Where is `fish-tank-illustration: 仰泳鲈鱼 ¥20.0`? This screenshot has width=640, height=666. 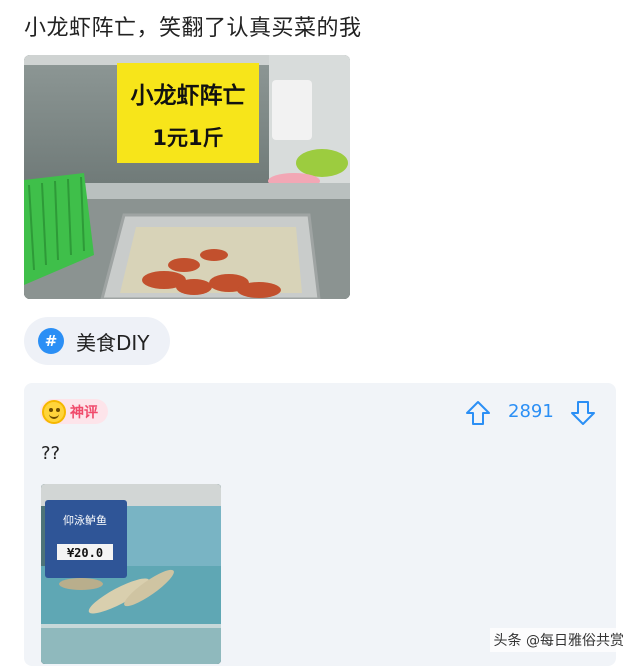
fish-tank-illustration: 仰泳鲈鱼 ¥20.0 is located at coordinates (131, 574).